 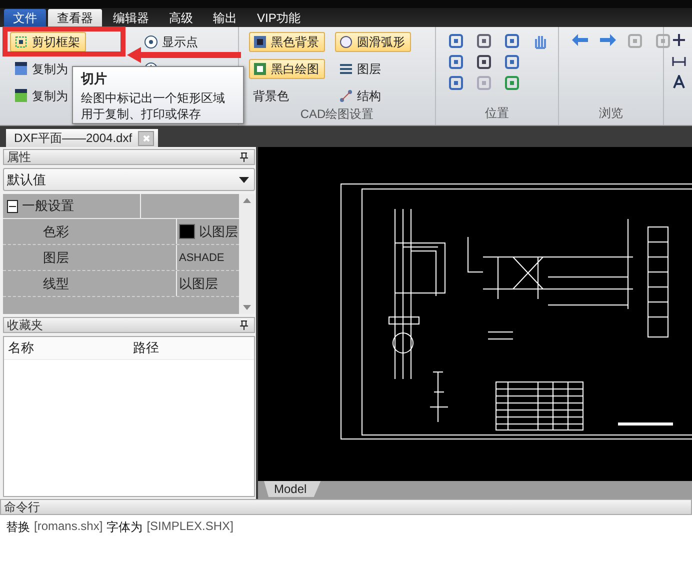 I want to click on ribbon-button: 剪切框架, so click(x=48, y=42).